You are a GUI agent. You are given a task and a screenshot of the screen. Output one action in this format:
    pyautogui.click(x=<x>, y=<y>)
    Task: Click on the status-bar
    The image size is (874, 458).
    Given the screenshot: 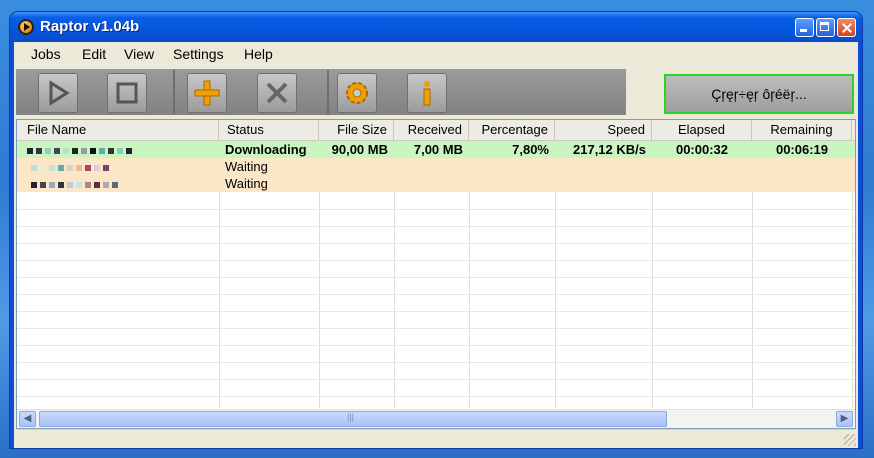 What is the action you would take?
    pyautogui.click(x=436, y=438)
    